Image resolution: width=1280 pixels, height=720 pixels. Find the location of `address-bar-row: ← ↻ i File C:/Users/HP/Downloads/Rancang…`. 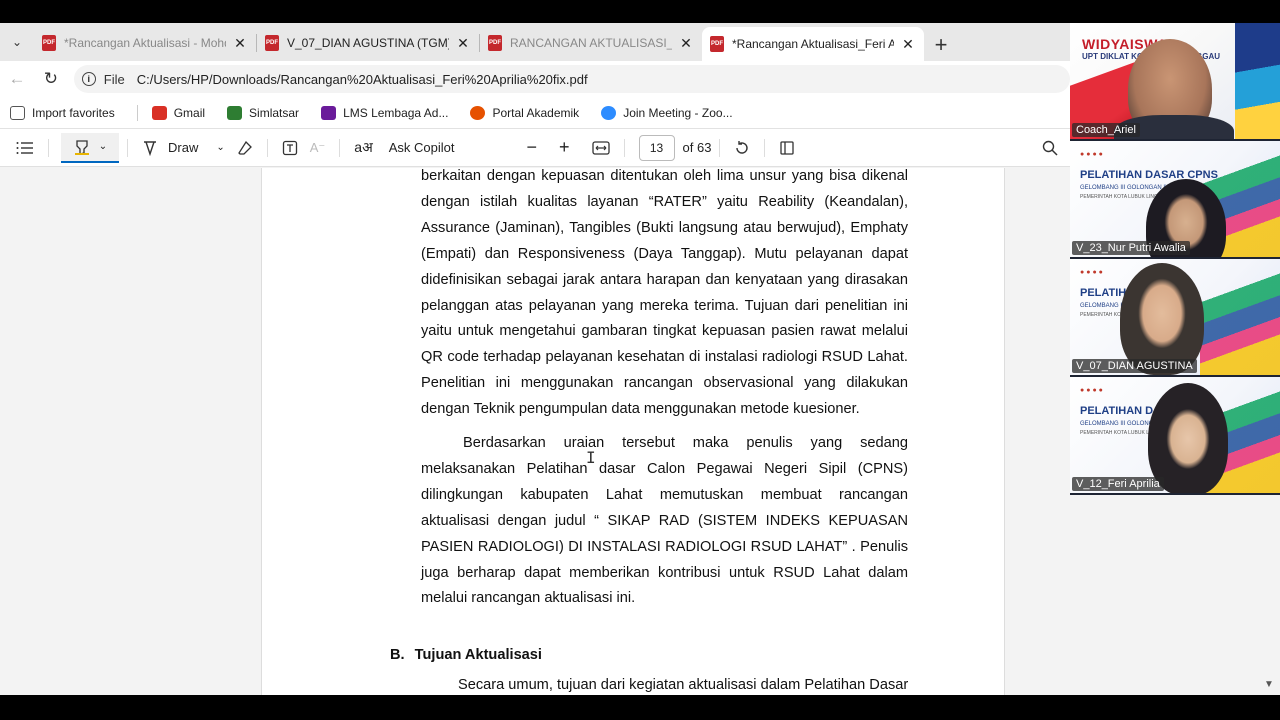

address-bar-row: ← ↻ i File C:/Users/HP/Downloads/Rancang… is located at coordinates (535, 79).